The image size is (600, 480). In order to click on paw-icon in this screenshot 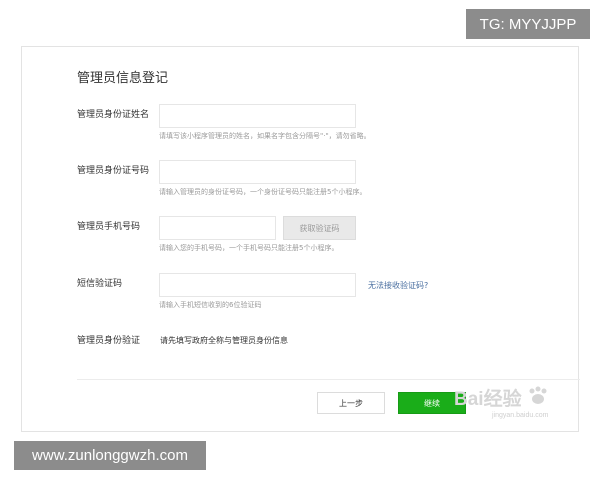, I will do `click(538, 395)`.